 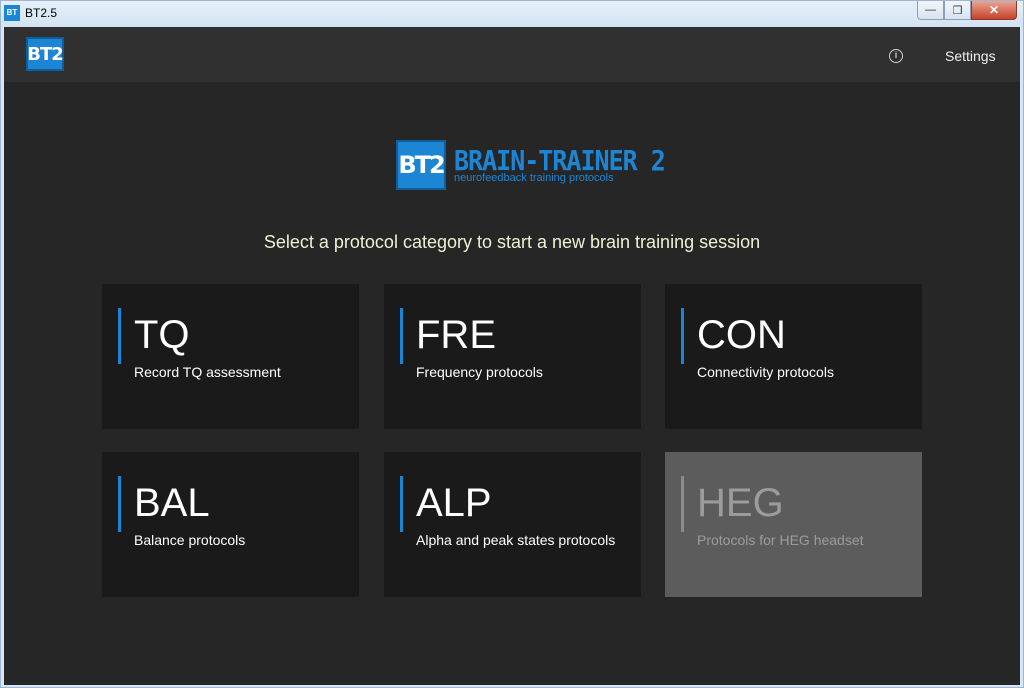 I want to click on card-code: CON, so click(x=741, y=335).